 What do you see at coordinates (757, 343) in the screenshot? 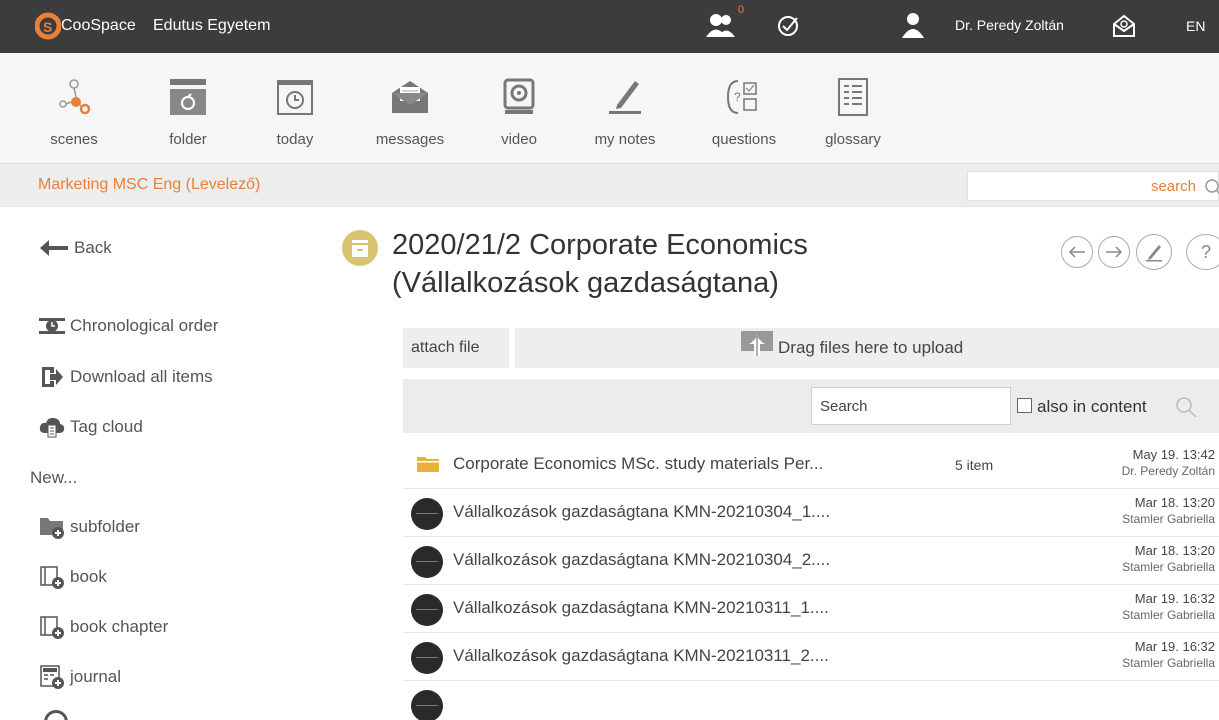
I see `upload-icon` at bounding box center [757, 343].